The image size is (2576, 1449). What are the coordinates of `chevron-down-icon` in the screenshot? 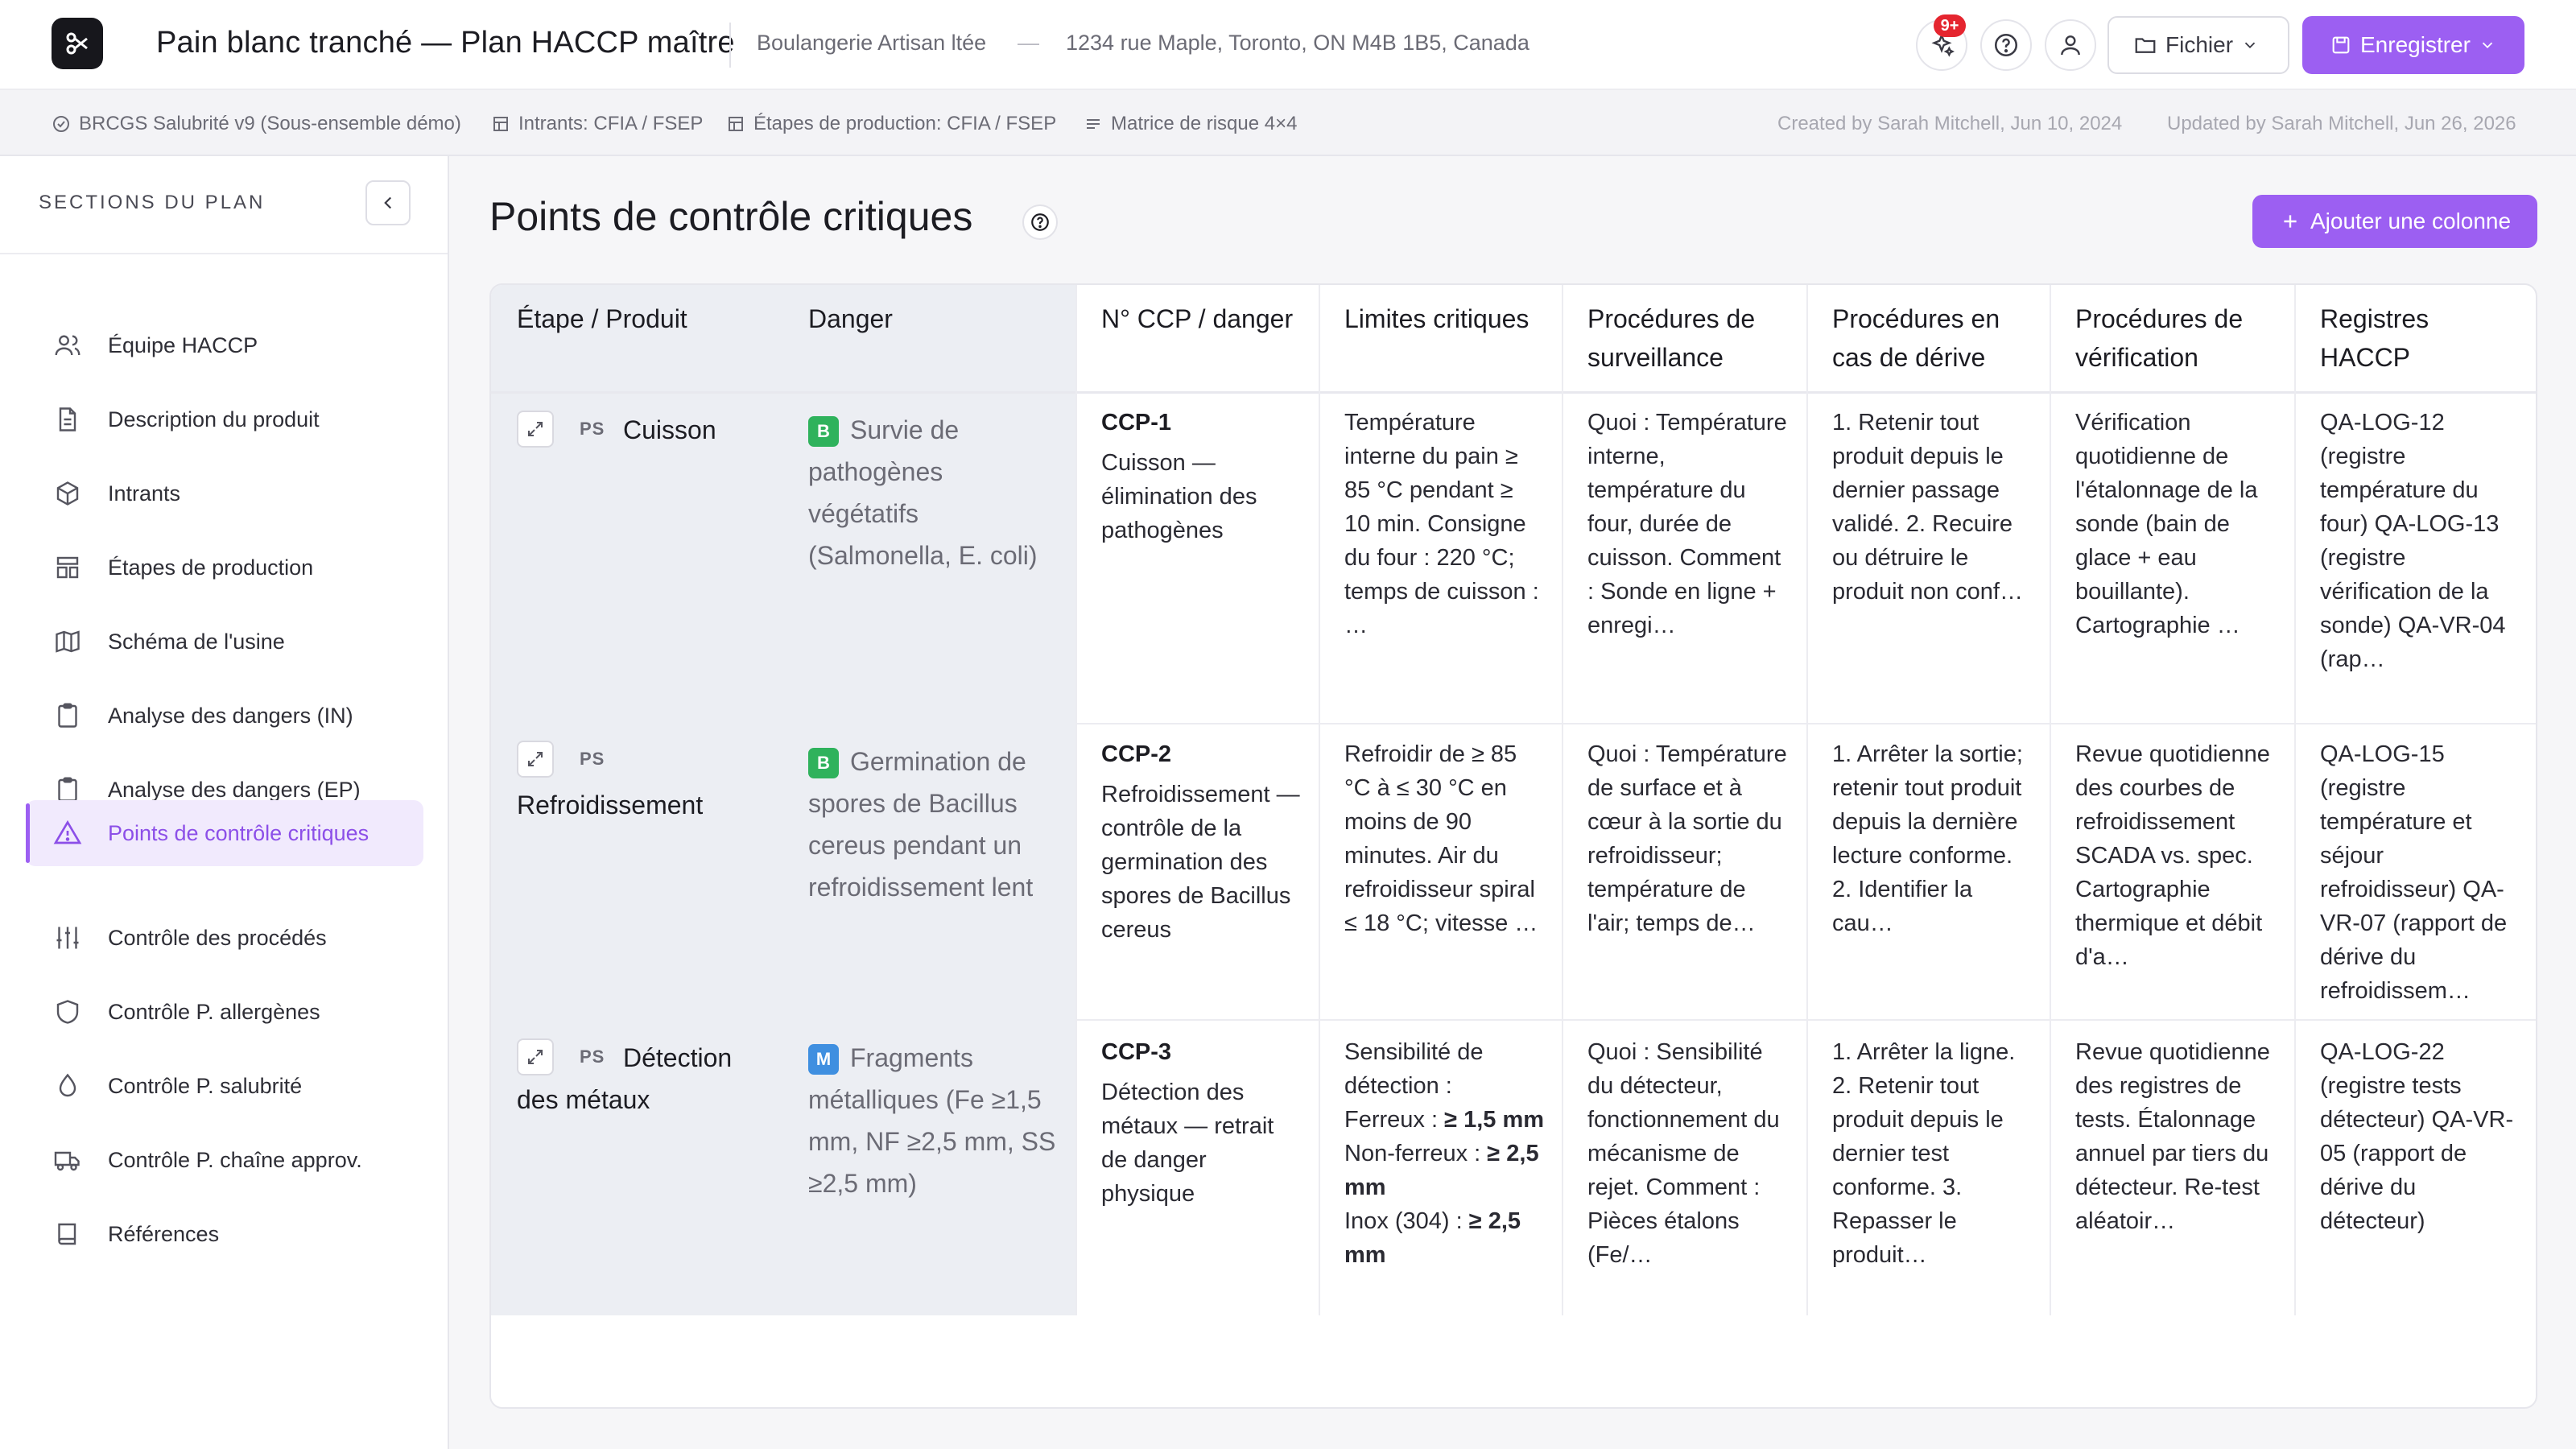 It's located at (2487, 45).